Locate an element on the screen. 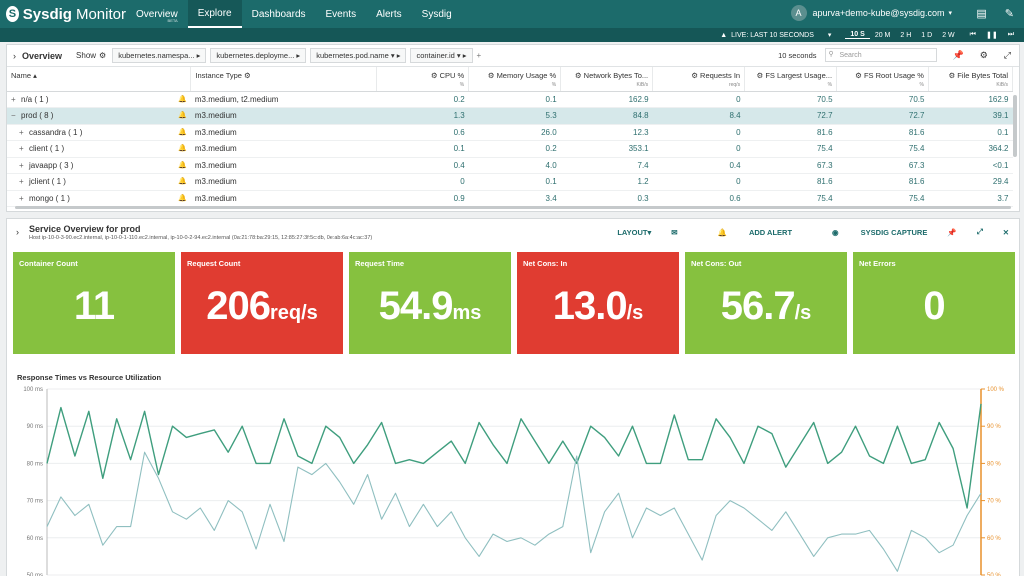  row-cpu: 0.4 is located at coordinates (422, 165).